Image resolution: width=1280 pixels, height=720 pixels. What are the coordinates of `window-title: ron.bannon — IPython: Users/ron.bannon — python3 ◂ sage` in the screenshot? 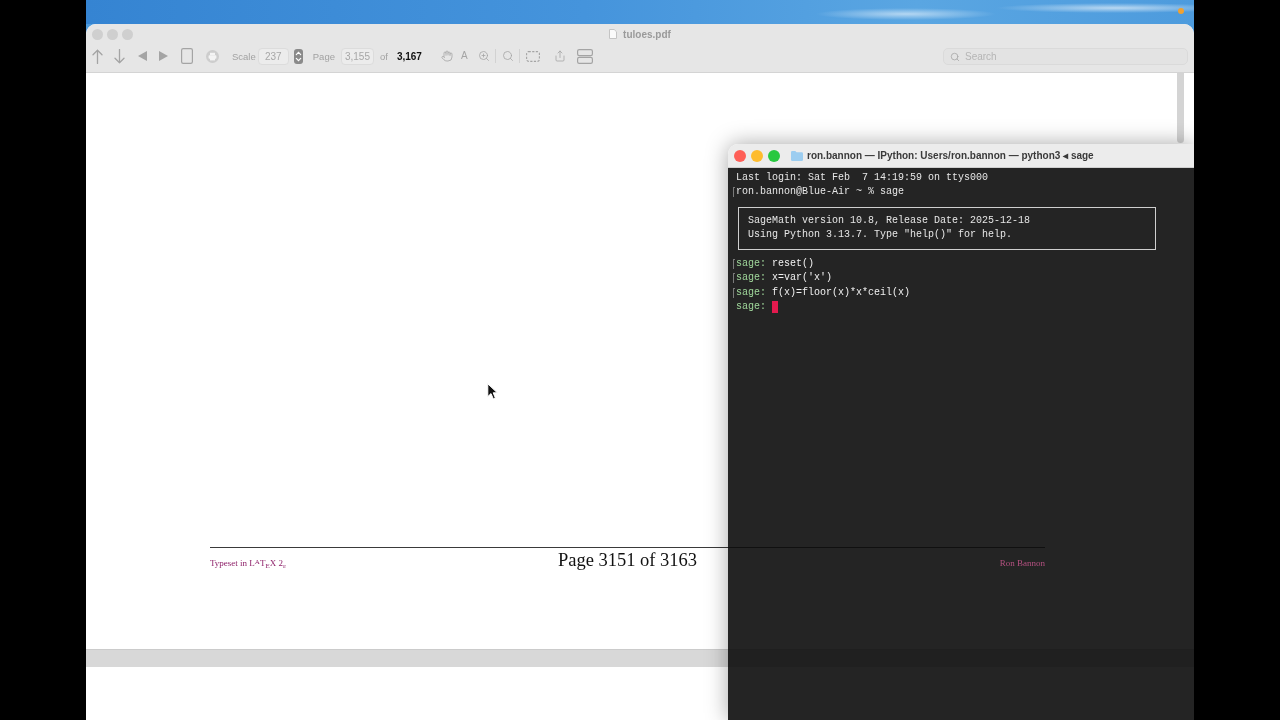 It's located at (950, 155).